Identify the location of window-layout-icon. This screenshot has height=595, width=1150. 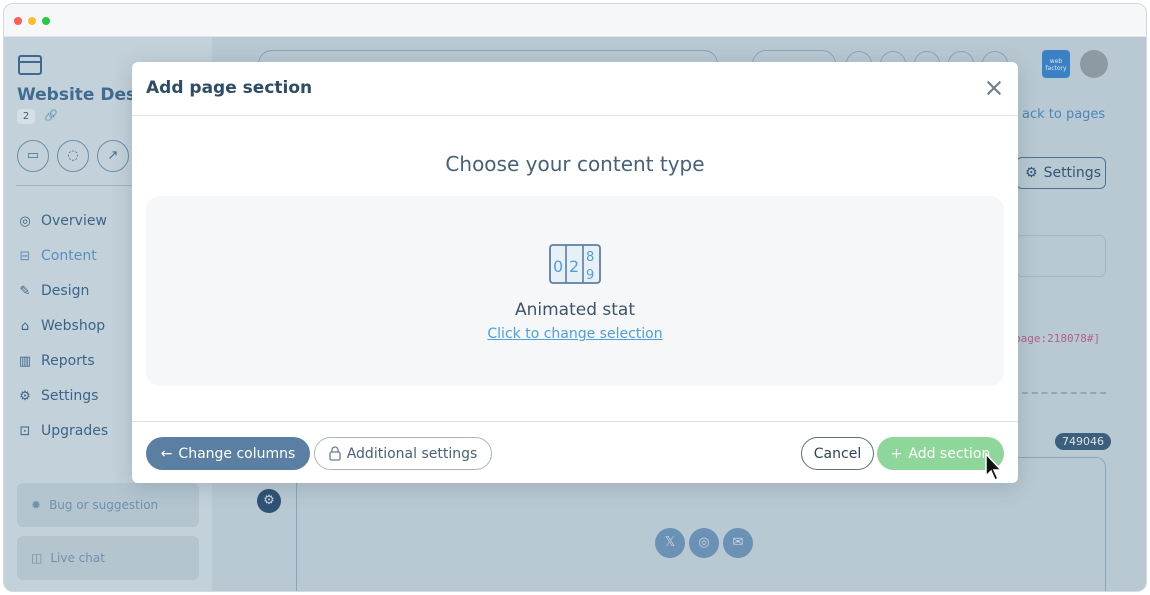
(30, 65).